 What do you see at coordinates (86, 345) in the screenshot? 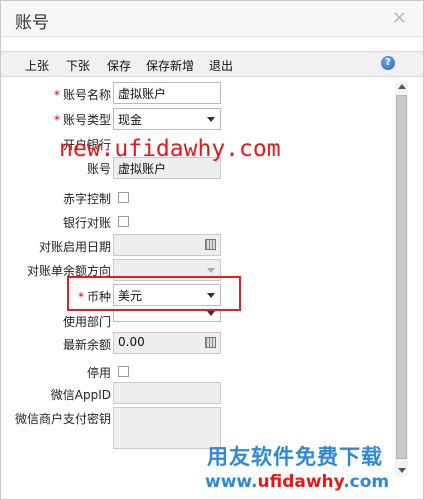
I see `latest-balance-label: 最新余额` at bounding box center [86, 345].